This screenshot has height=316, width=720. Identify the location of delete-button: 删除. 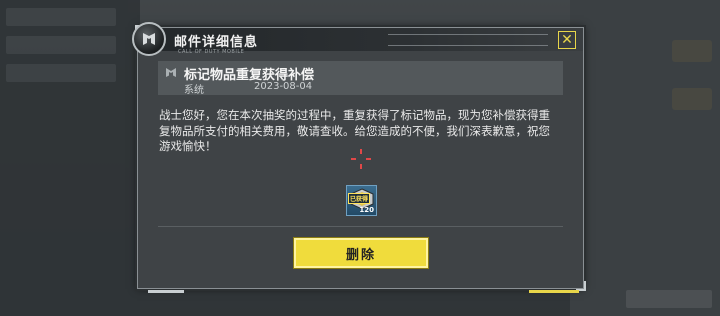
(361, 253).